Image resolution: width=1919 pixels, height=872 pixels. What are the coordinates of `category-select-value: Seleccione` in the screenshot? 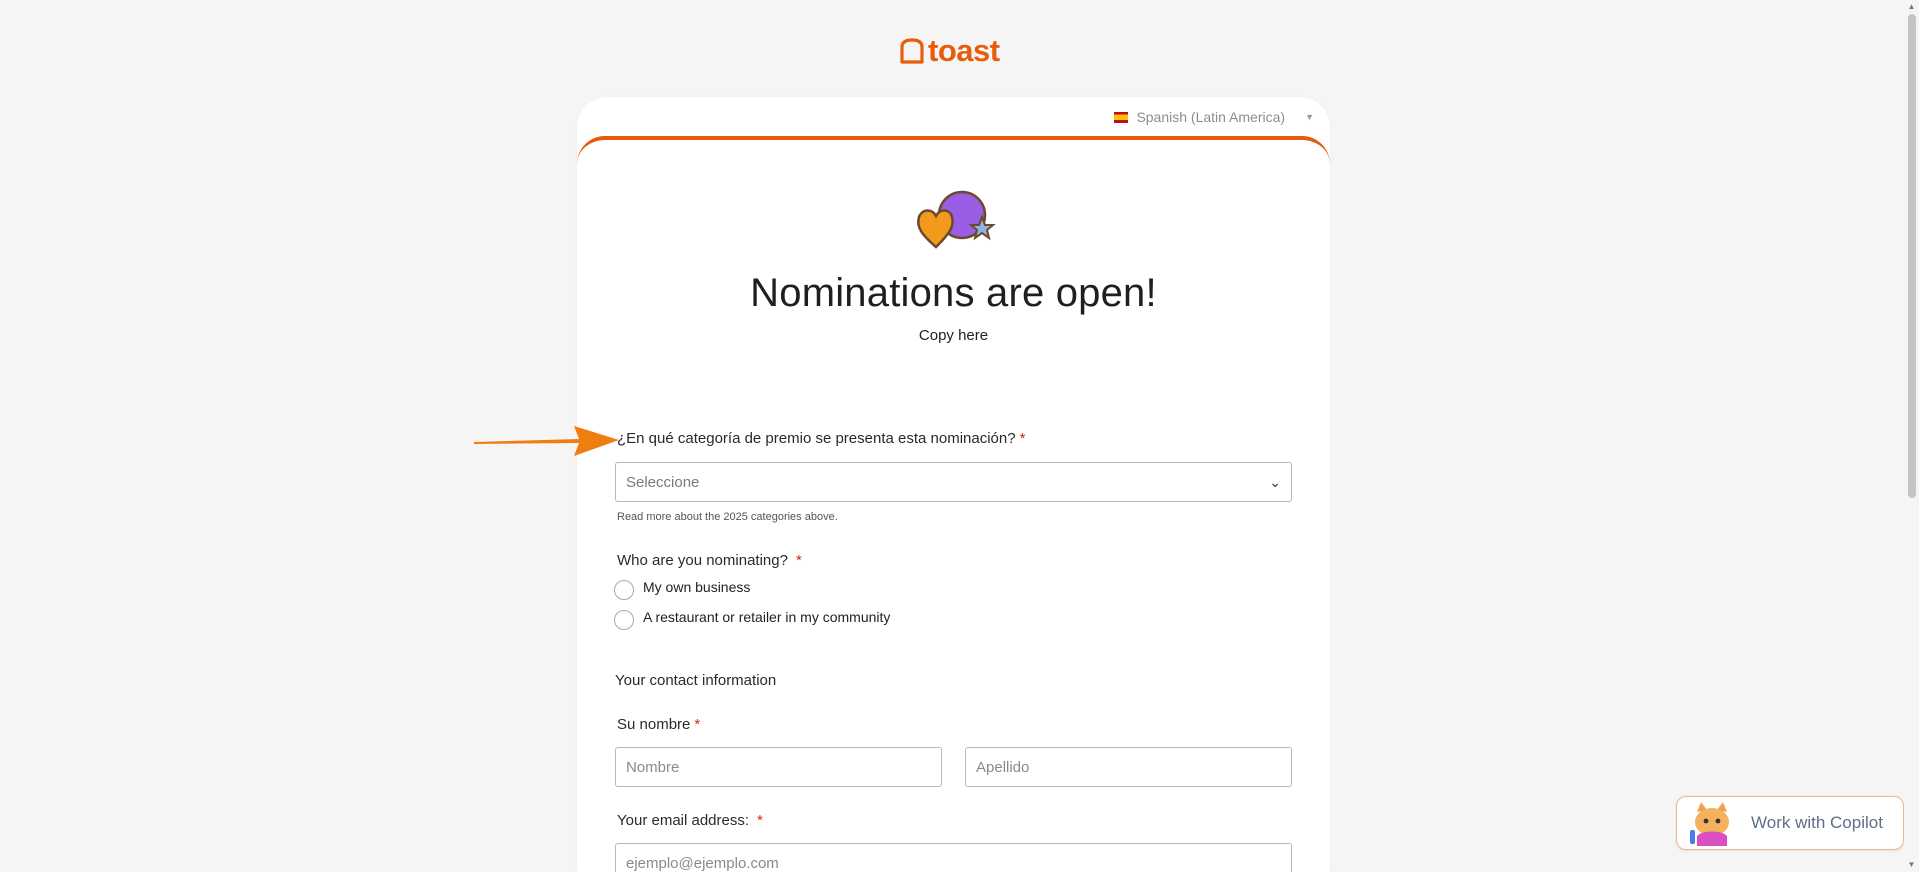 It's located at (663, 482).